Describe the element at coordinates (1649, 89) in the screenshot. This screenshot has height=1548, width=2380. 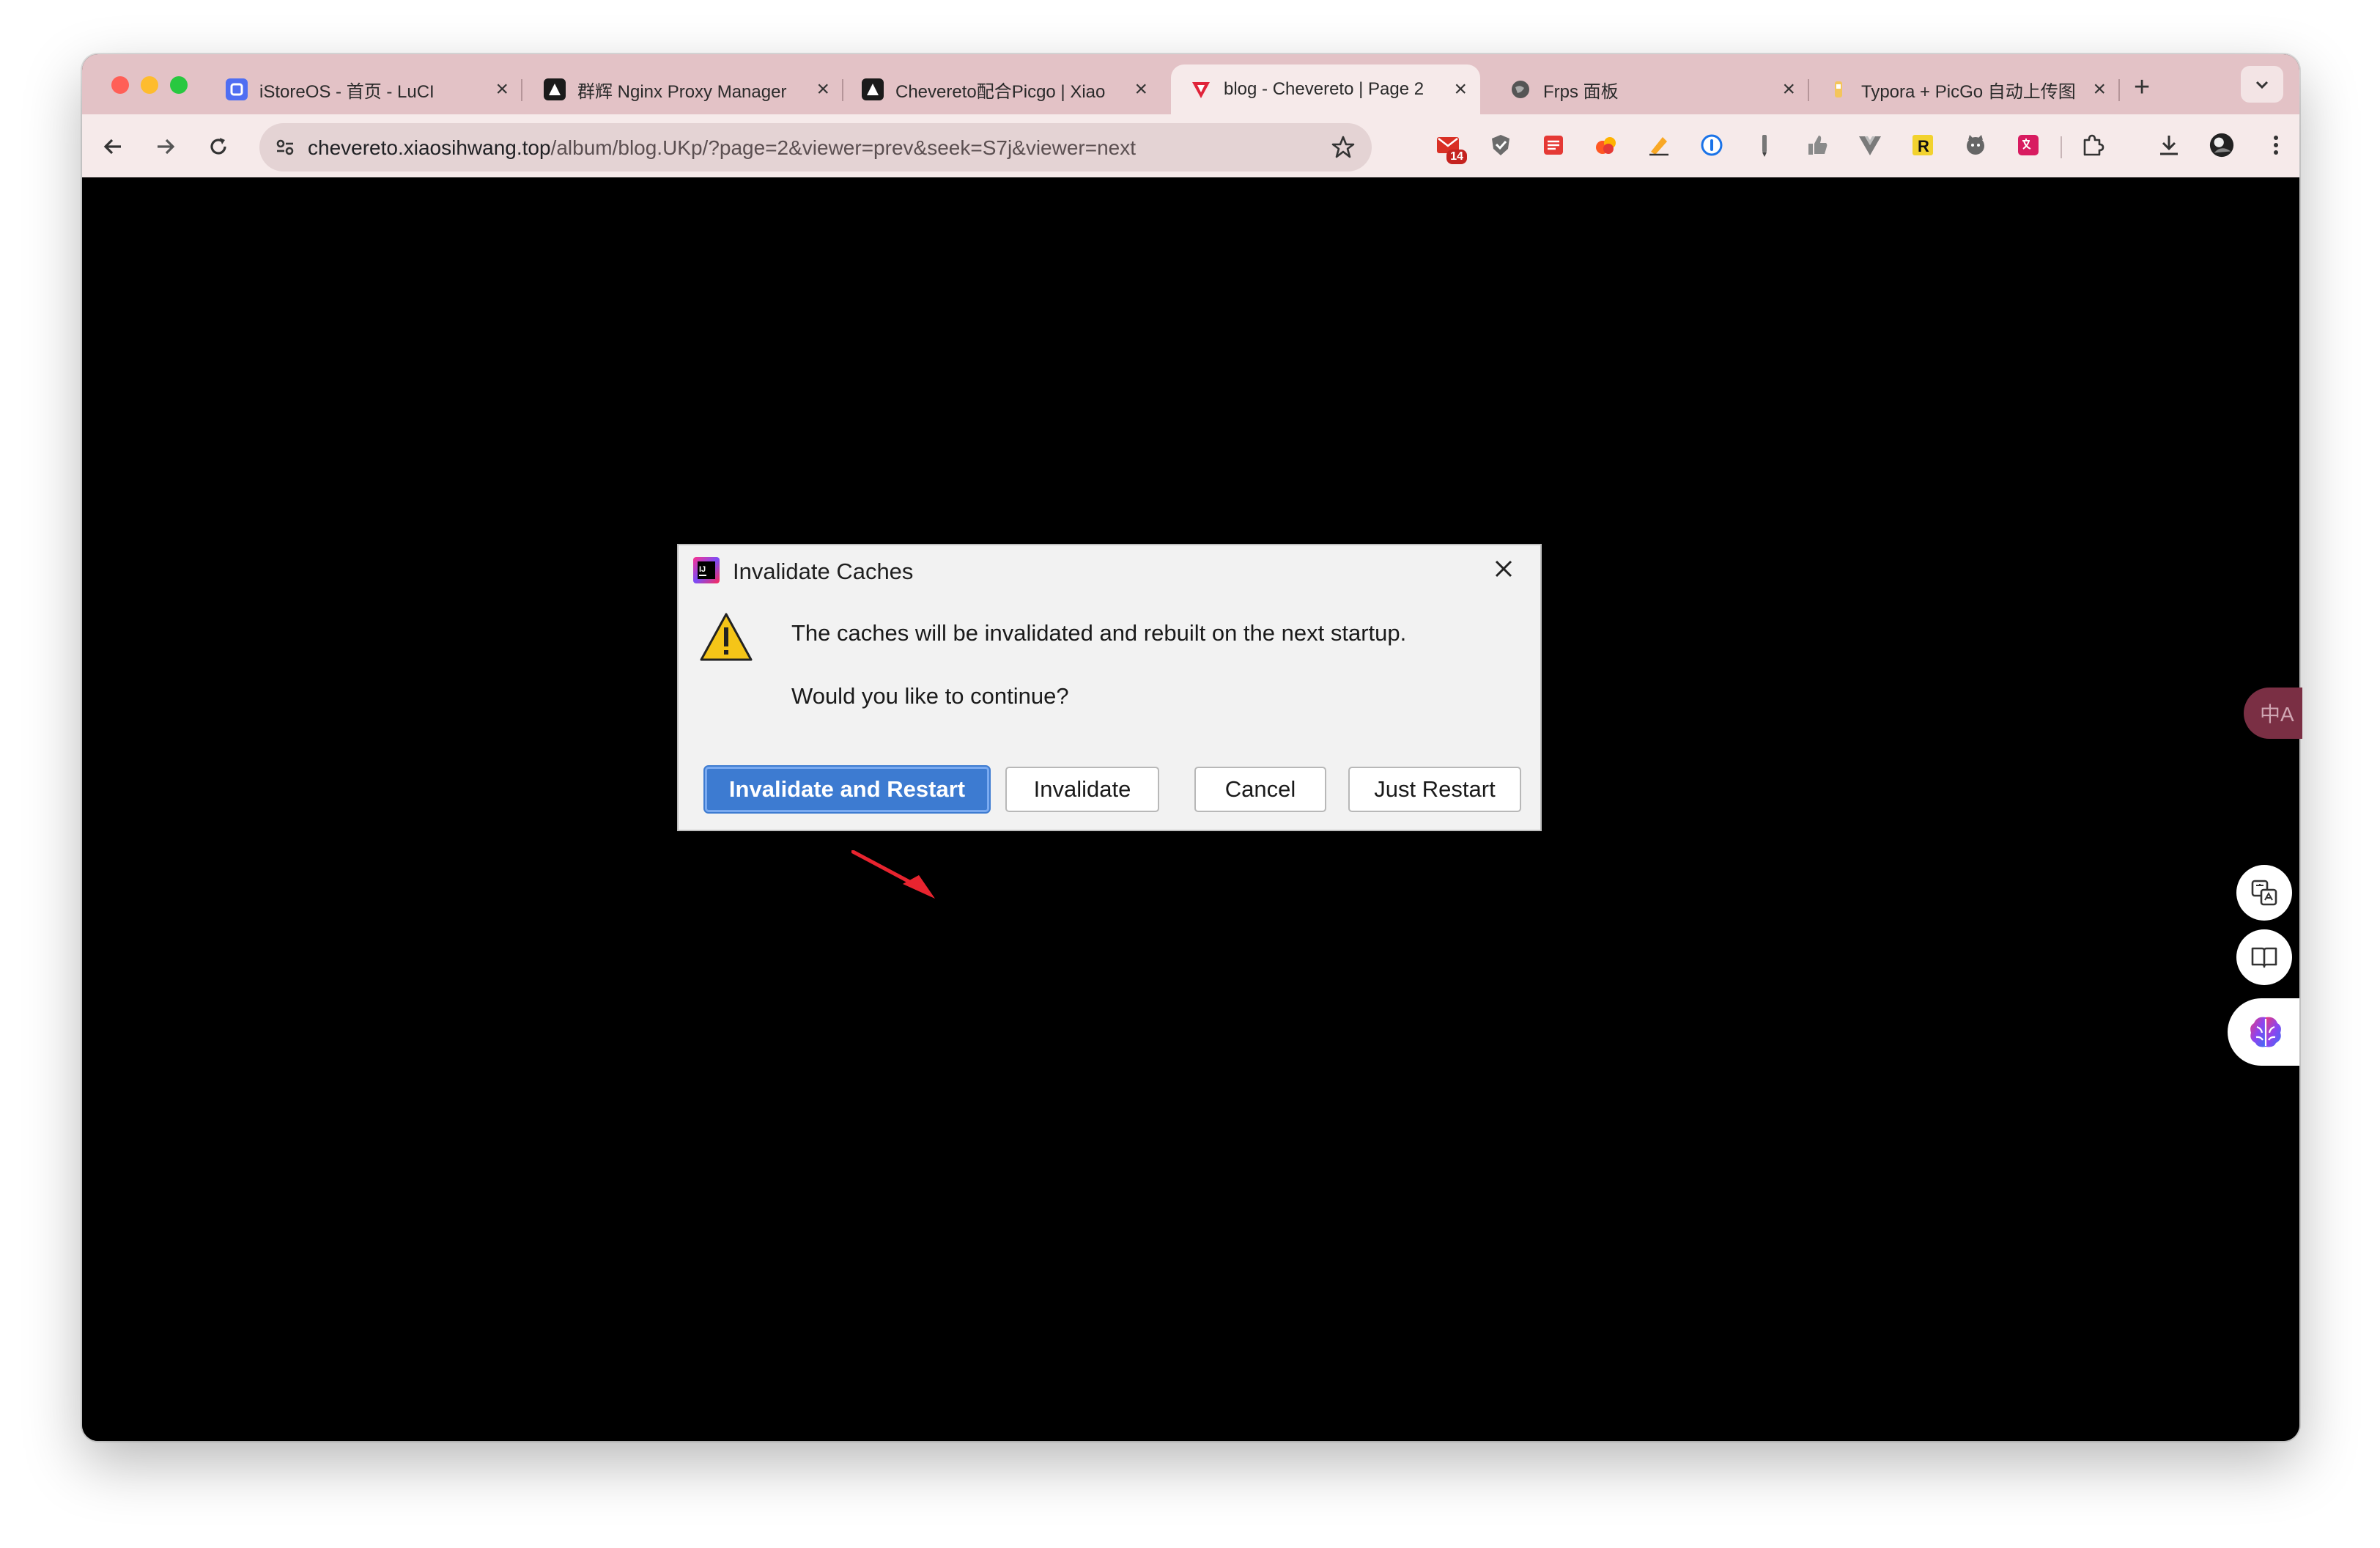
I see `tab-frps: Frps 面板 ×` at that location.